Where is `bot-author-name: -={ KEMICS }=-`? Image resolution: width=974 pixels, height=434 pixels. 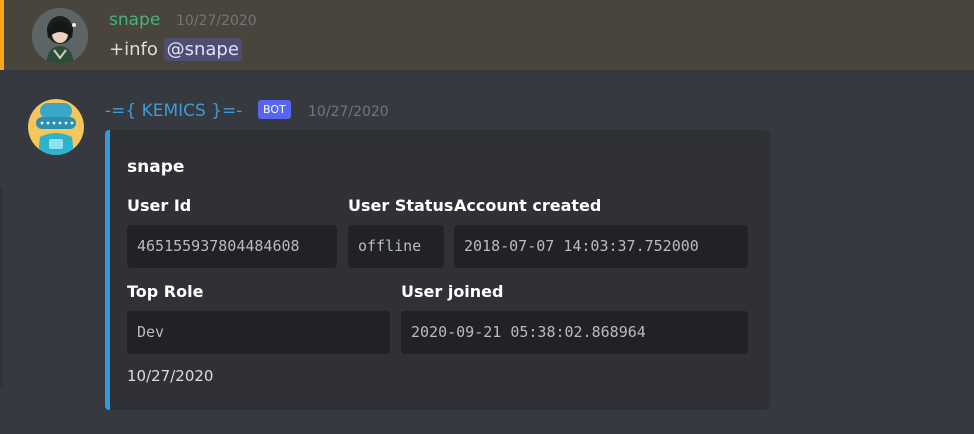
bot-author-name: -={ KEMICS }=- is located at coordinates (173, 111).